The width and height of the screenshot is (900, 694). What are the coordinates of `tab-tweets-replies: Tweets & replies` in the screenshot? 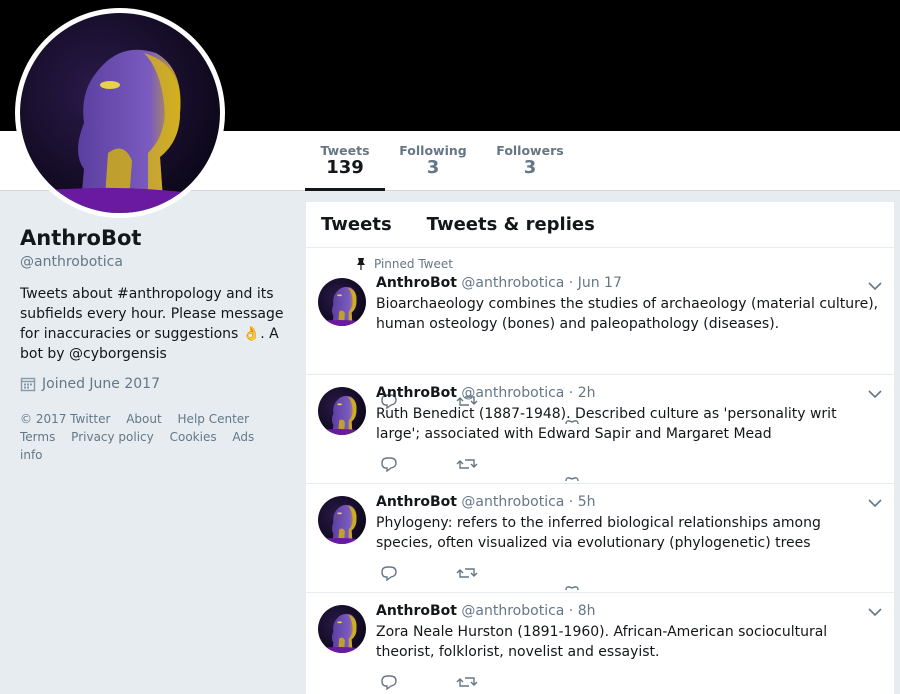 It's located at (511, 224).